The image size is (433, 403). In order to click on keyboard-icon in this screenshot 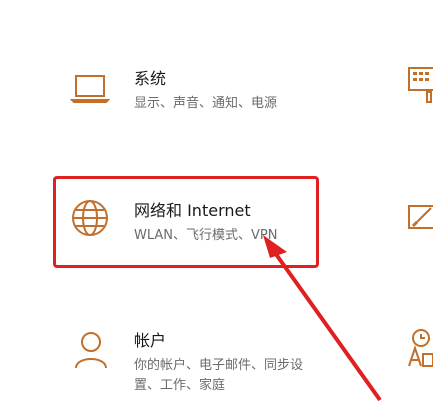, I will do `click(419, 86)`.